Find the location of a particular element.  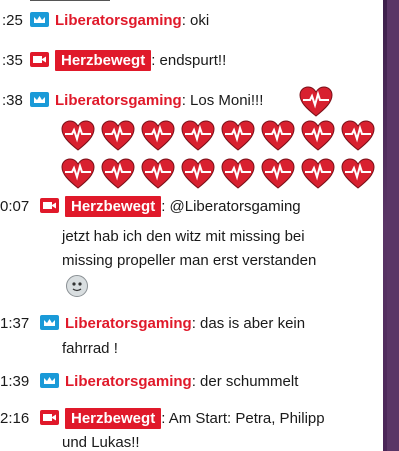

timestamp: 1:39 is located at coordinates (15, 381).